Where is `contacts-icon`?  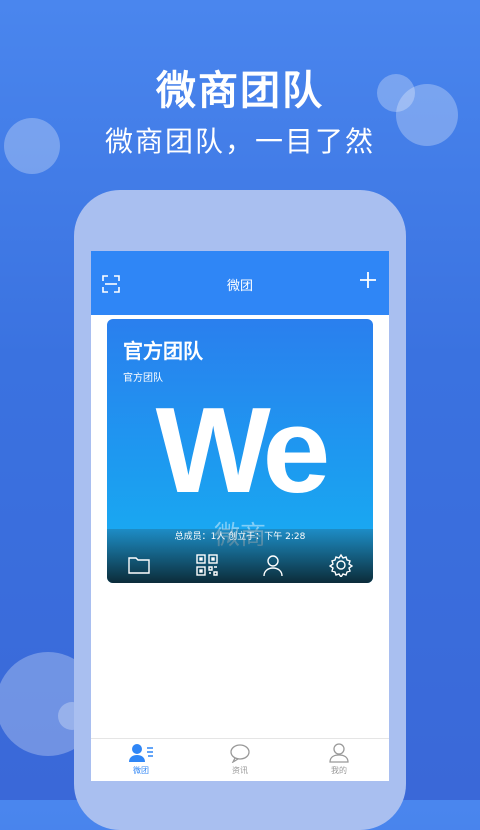 contacts-icon is located at coordinates (141, 753).